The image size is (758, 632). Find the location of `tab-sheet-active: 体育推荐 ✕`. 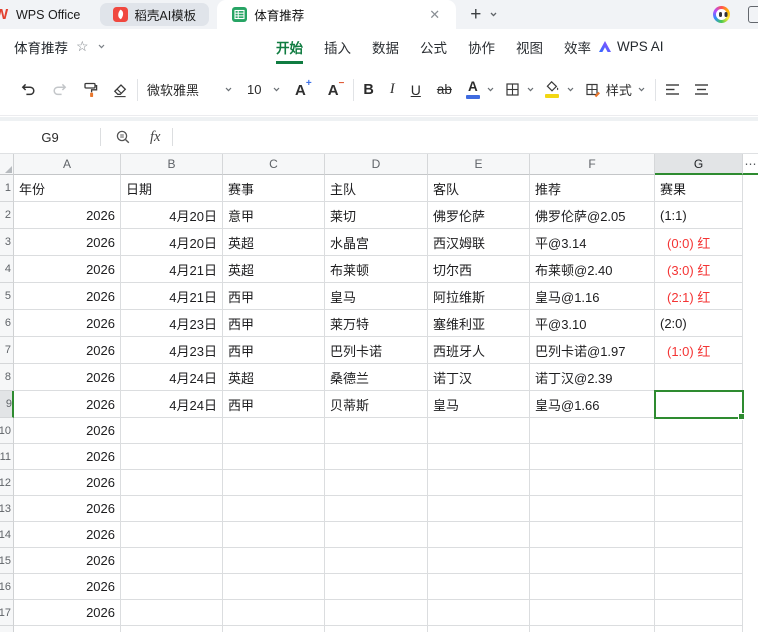

tab-sheet-active: 体育推荐 ✕ is located at coordinates (337, 14).